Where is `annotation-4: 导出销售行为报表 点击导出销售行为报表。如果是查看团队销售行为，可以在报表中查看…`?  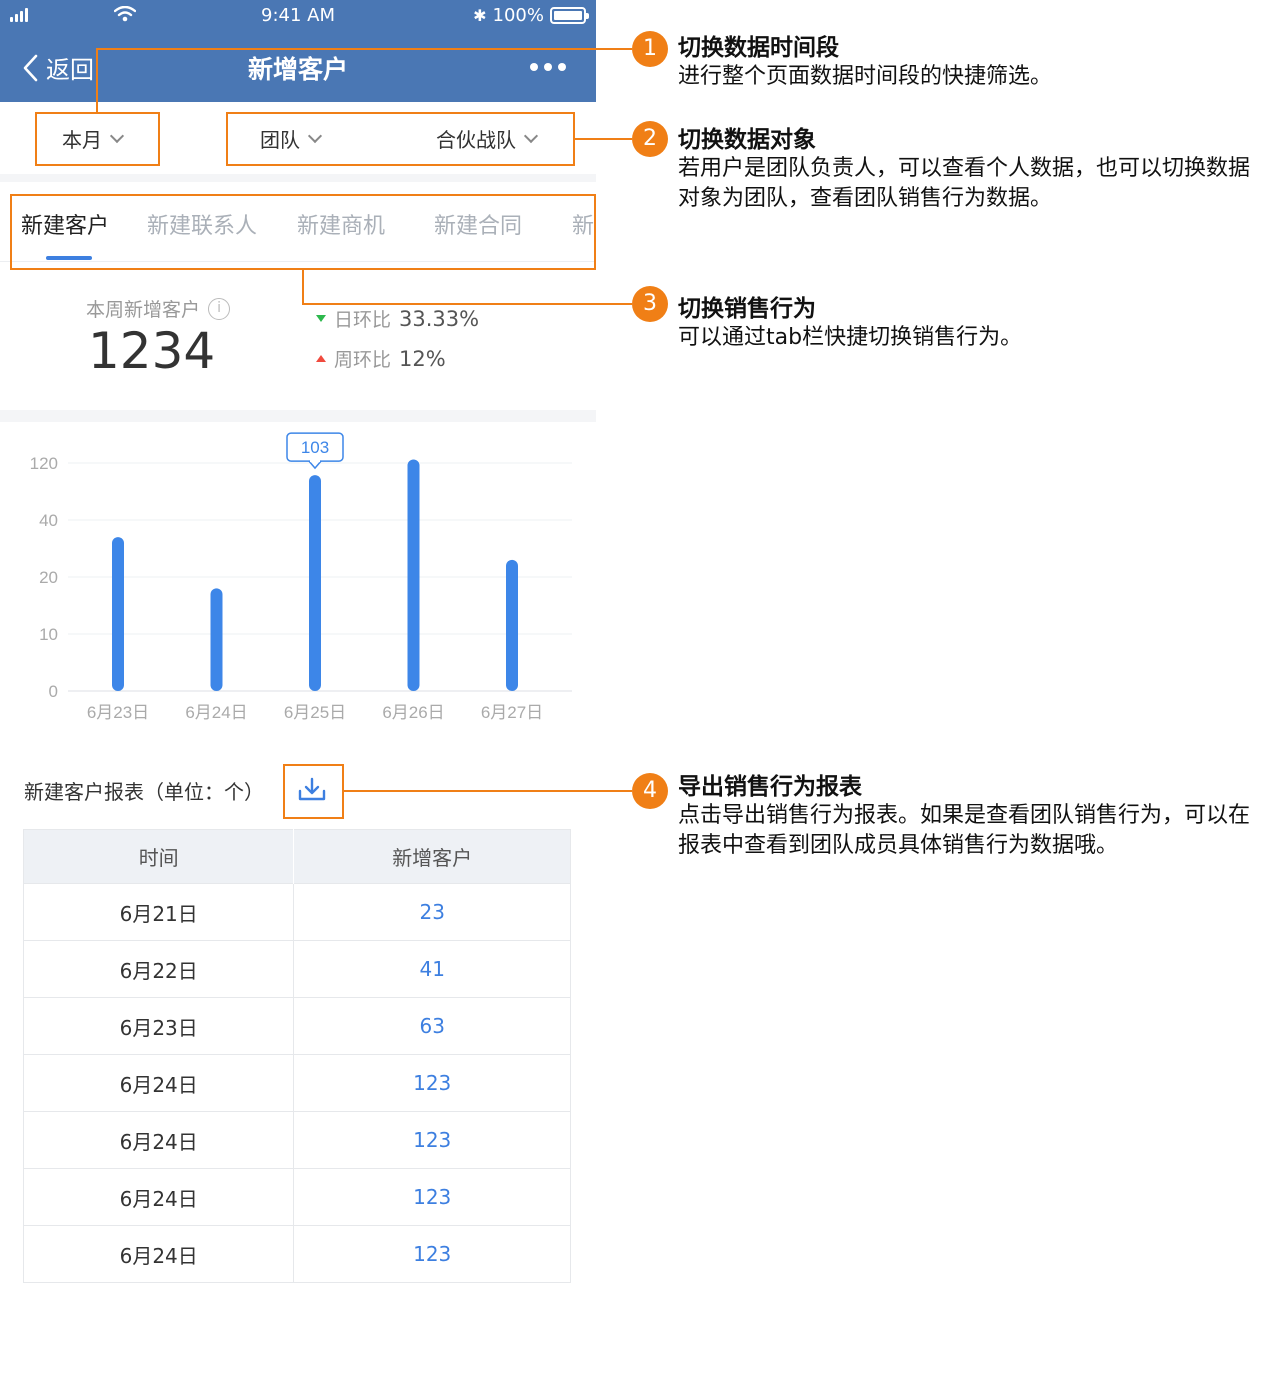 annotation-4: 导出销售行为报表 点击导出销售行为报表。如果是查看团队销售行为，可以在报表中查看… is located at coordinates (970, 817).